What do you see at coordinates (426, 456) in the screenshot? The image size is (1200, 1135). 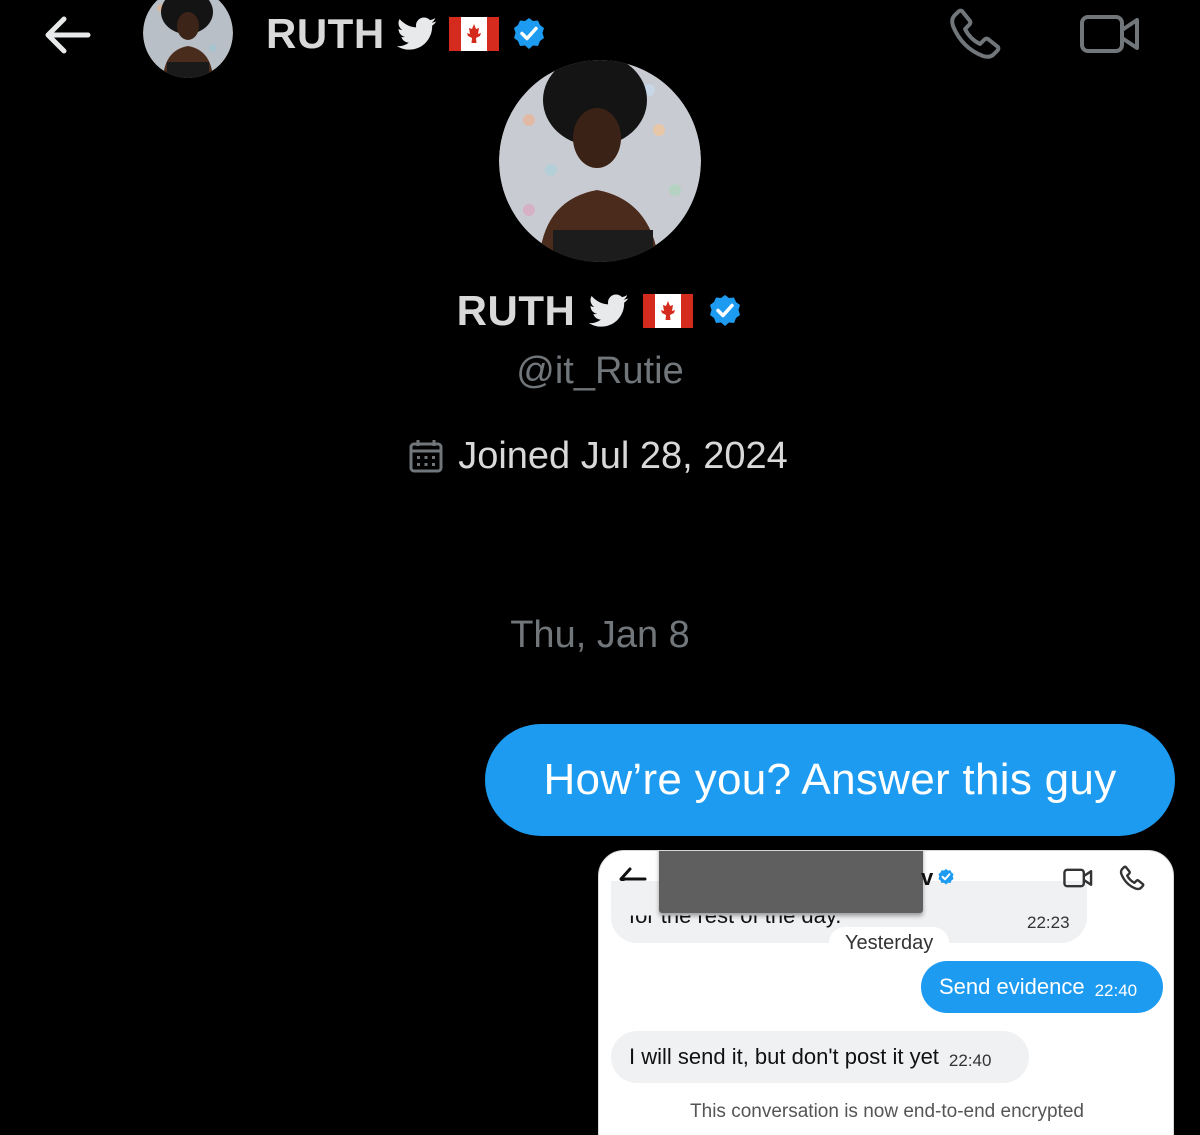 I see `calendar-icon` at bounding box center [426, 456].